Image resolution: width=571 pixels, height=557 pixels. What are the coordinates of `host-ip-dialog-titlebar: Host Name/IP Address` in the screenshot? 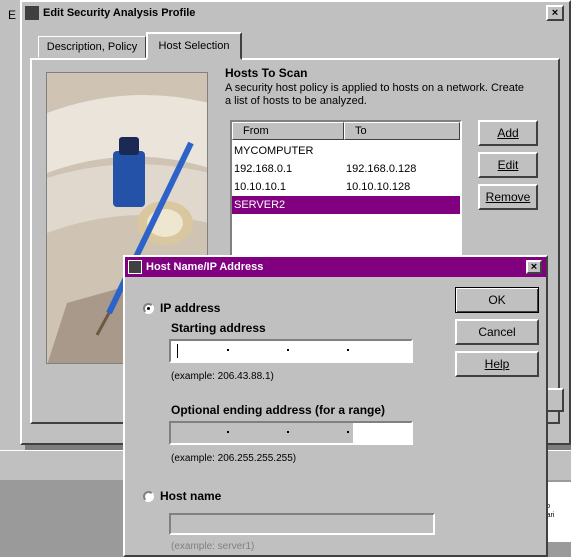 It's located at (335, 267).